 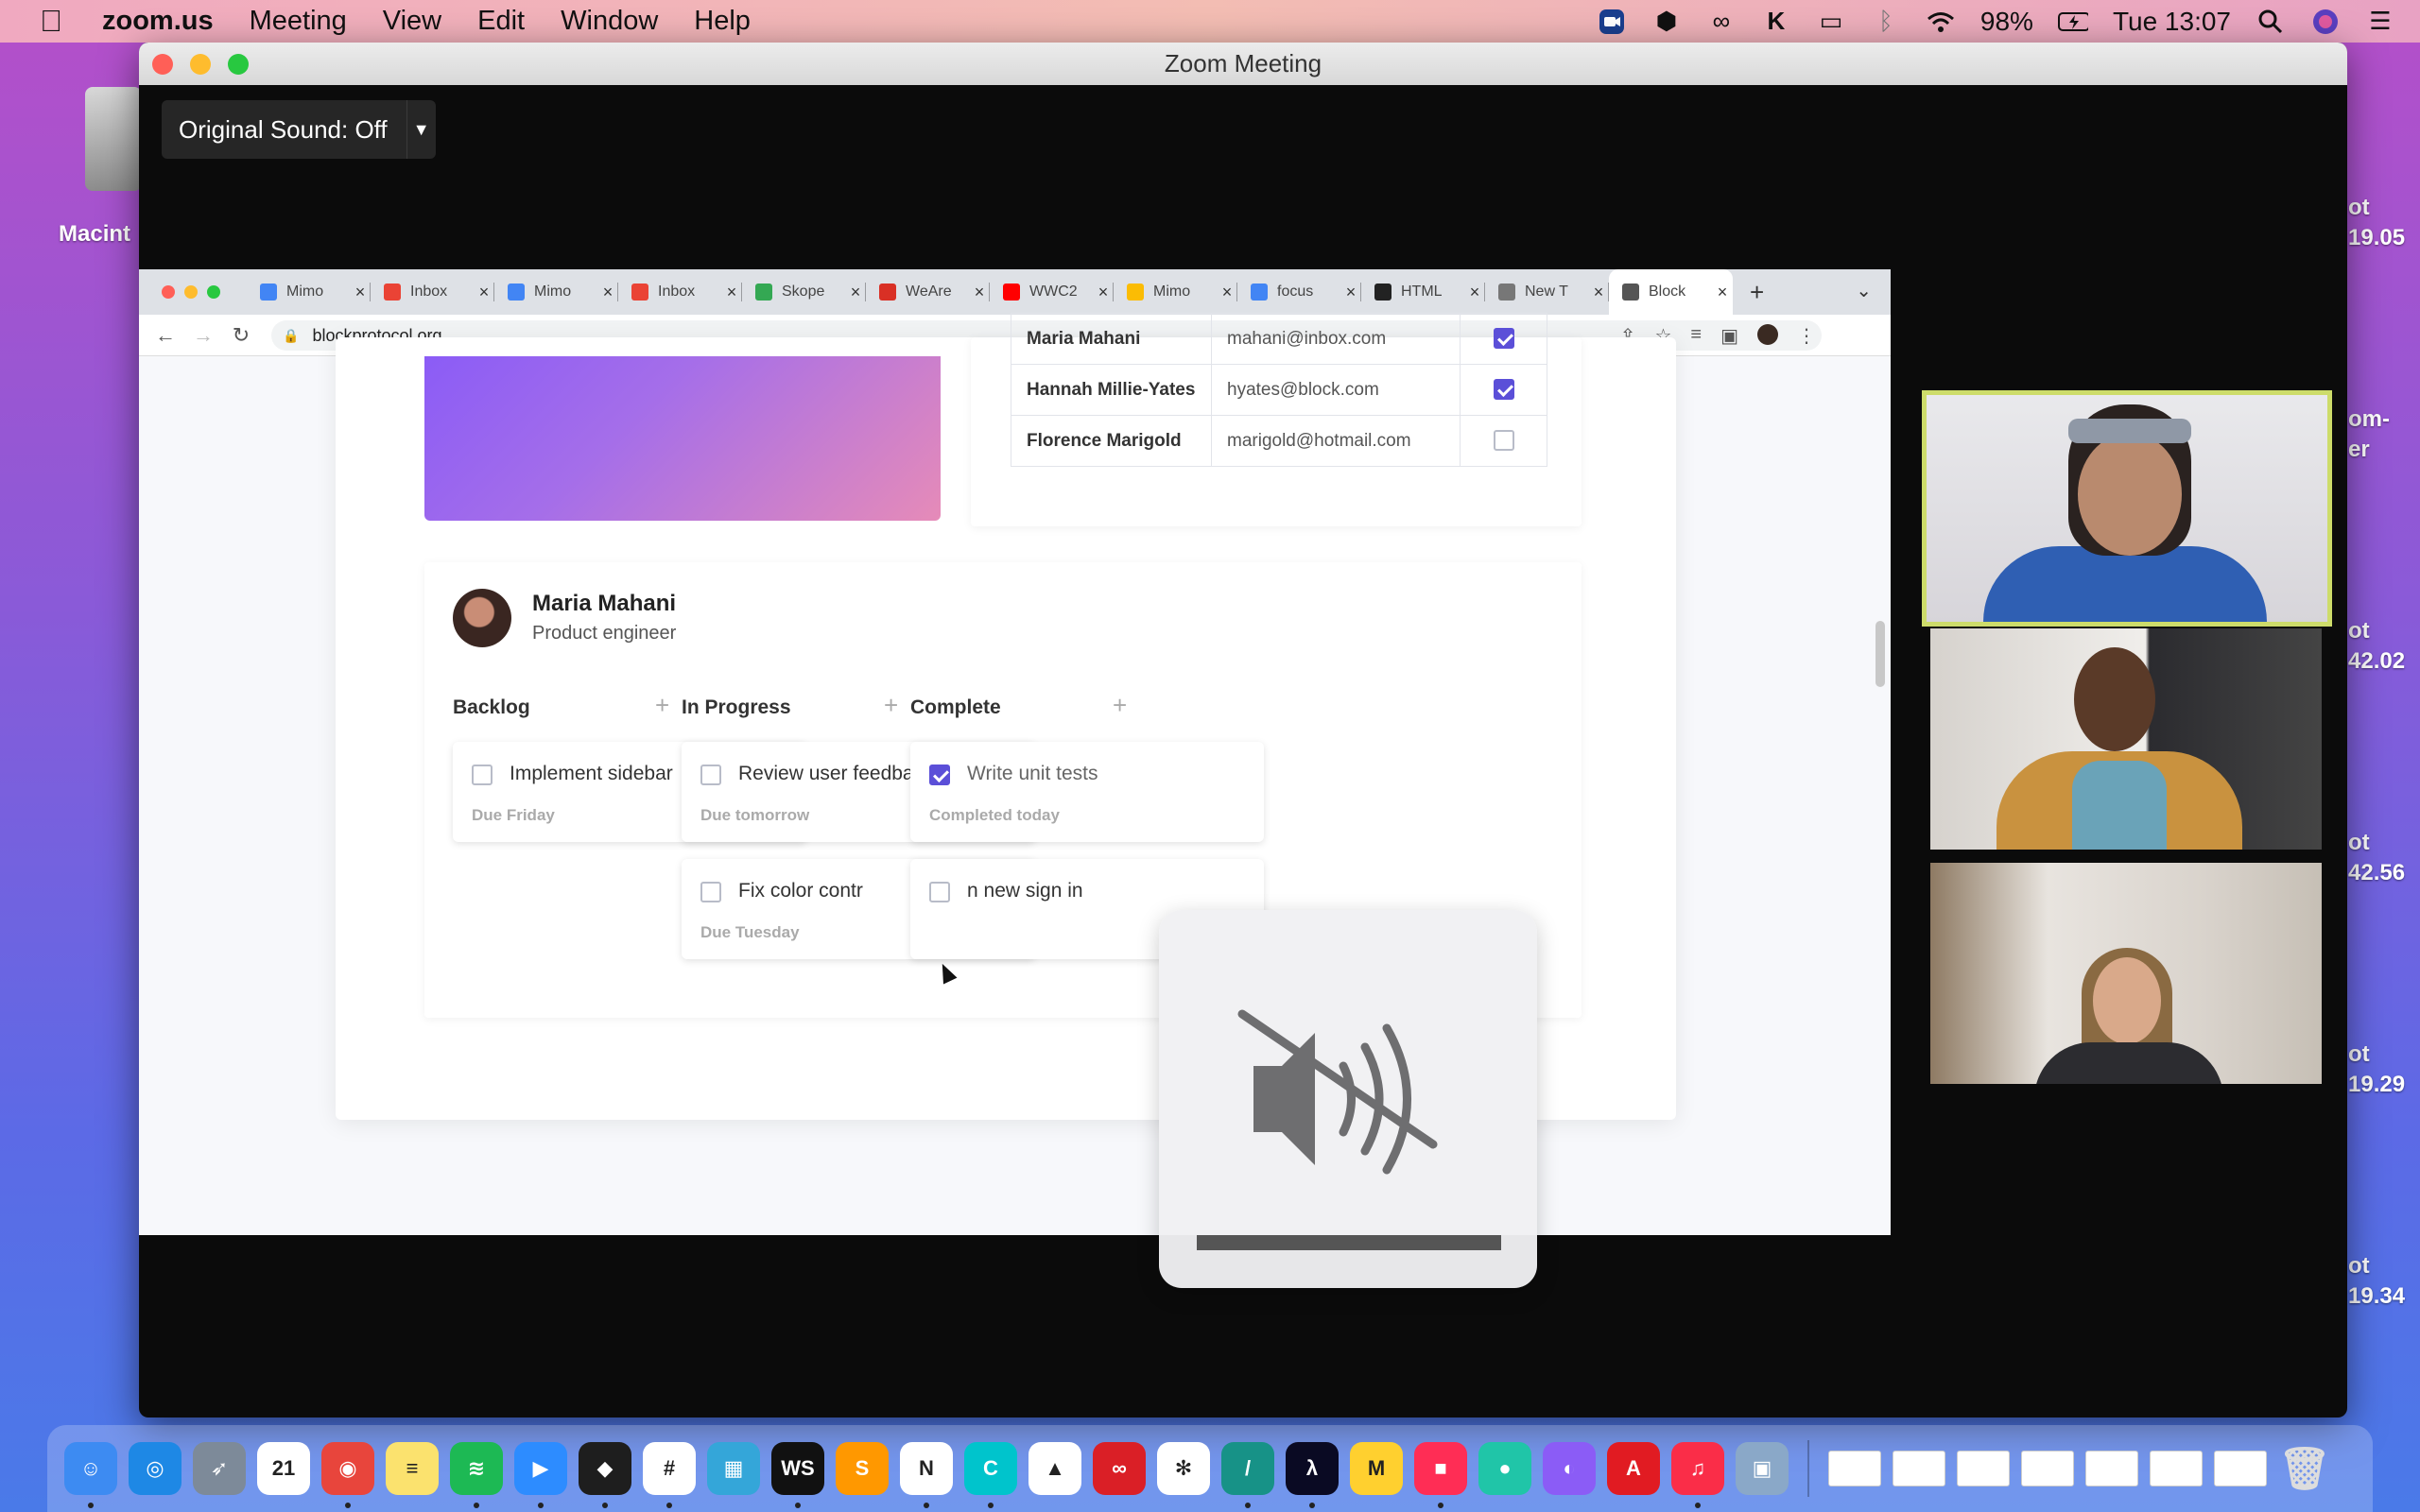 What do you see at coordinates (1666, 22) in the screenshot?
I see `box-icon: ⬢` at bounding box center [1666, 22].